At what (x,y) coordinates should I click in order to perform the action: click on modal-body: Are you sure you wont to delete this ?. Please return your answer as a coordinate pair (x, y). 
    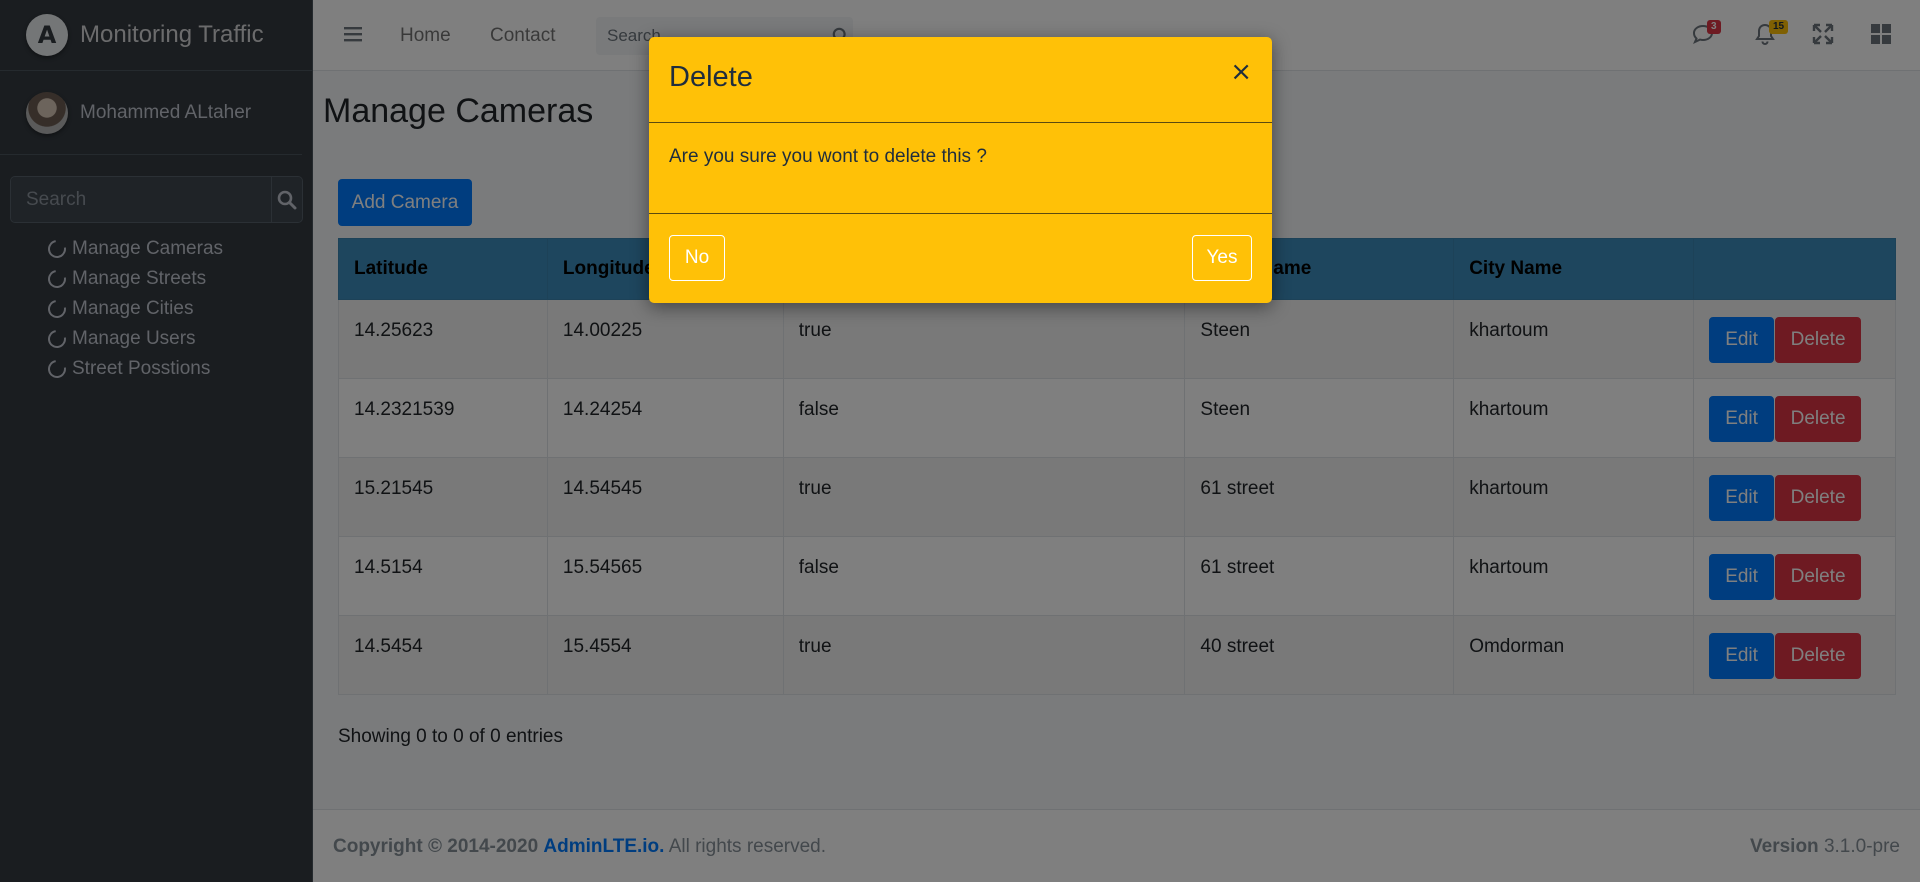
    Looking at the image, I should click on (960, 168).